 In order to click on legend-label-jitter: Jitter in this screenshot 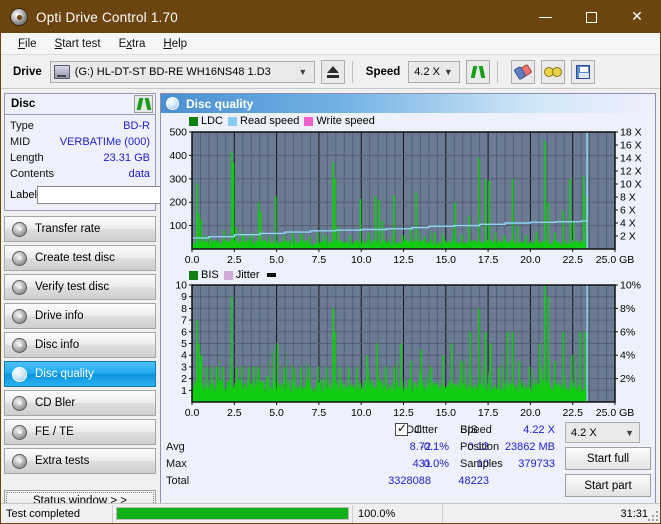, I will do `click(247, 275)`.